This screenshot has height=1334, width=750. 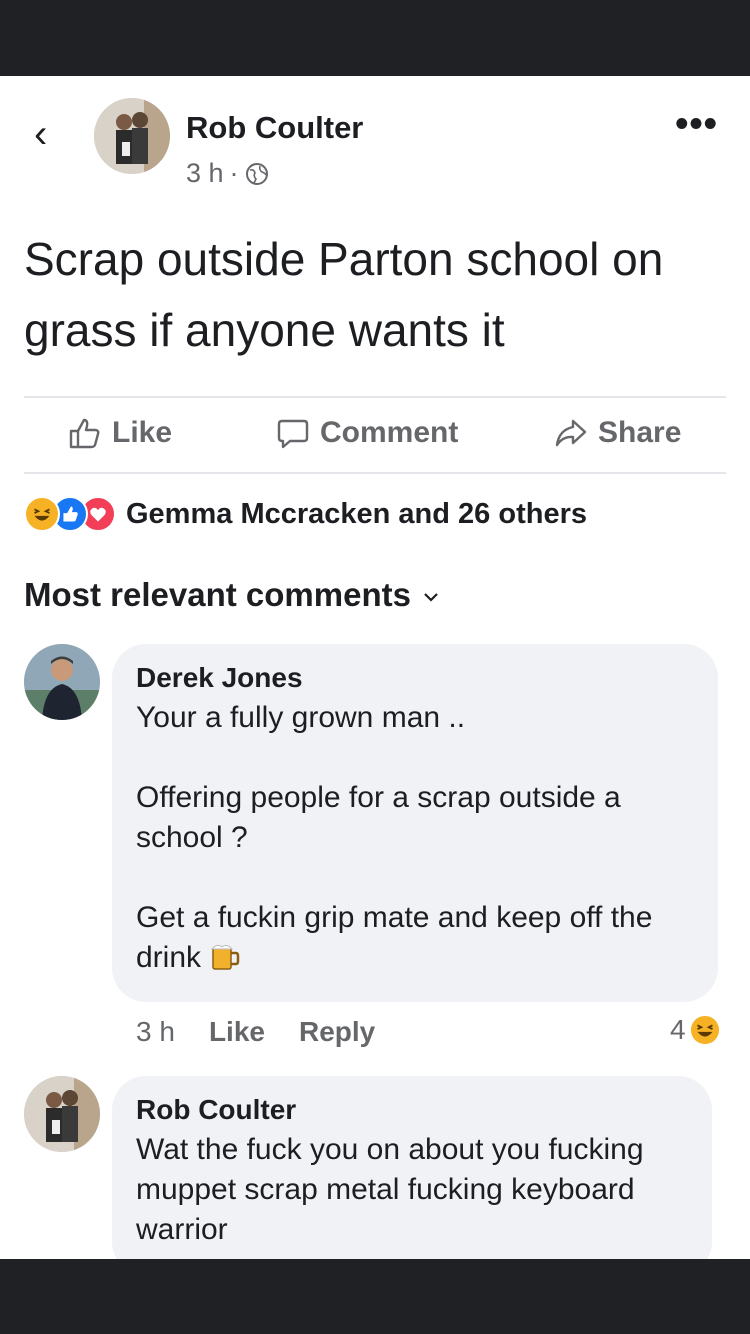 What do you see at coordinates (155, 1032) in the screenshot?
I see `comment-time: 3 h` at bounding box center [155, 1032].